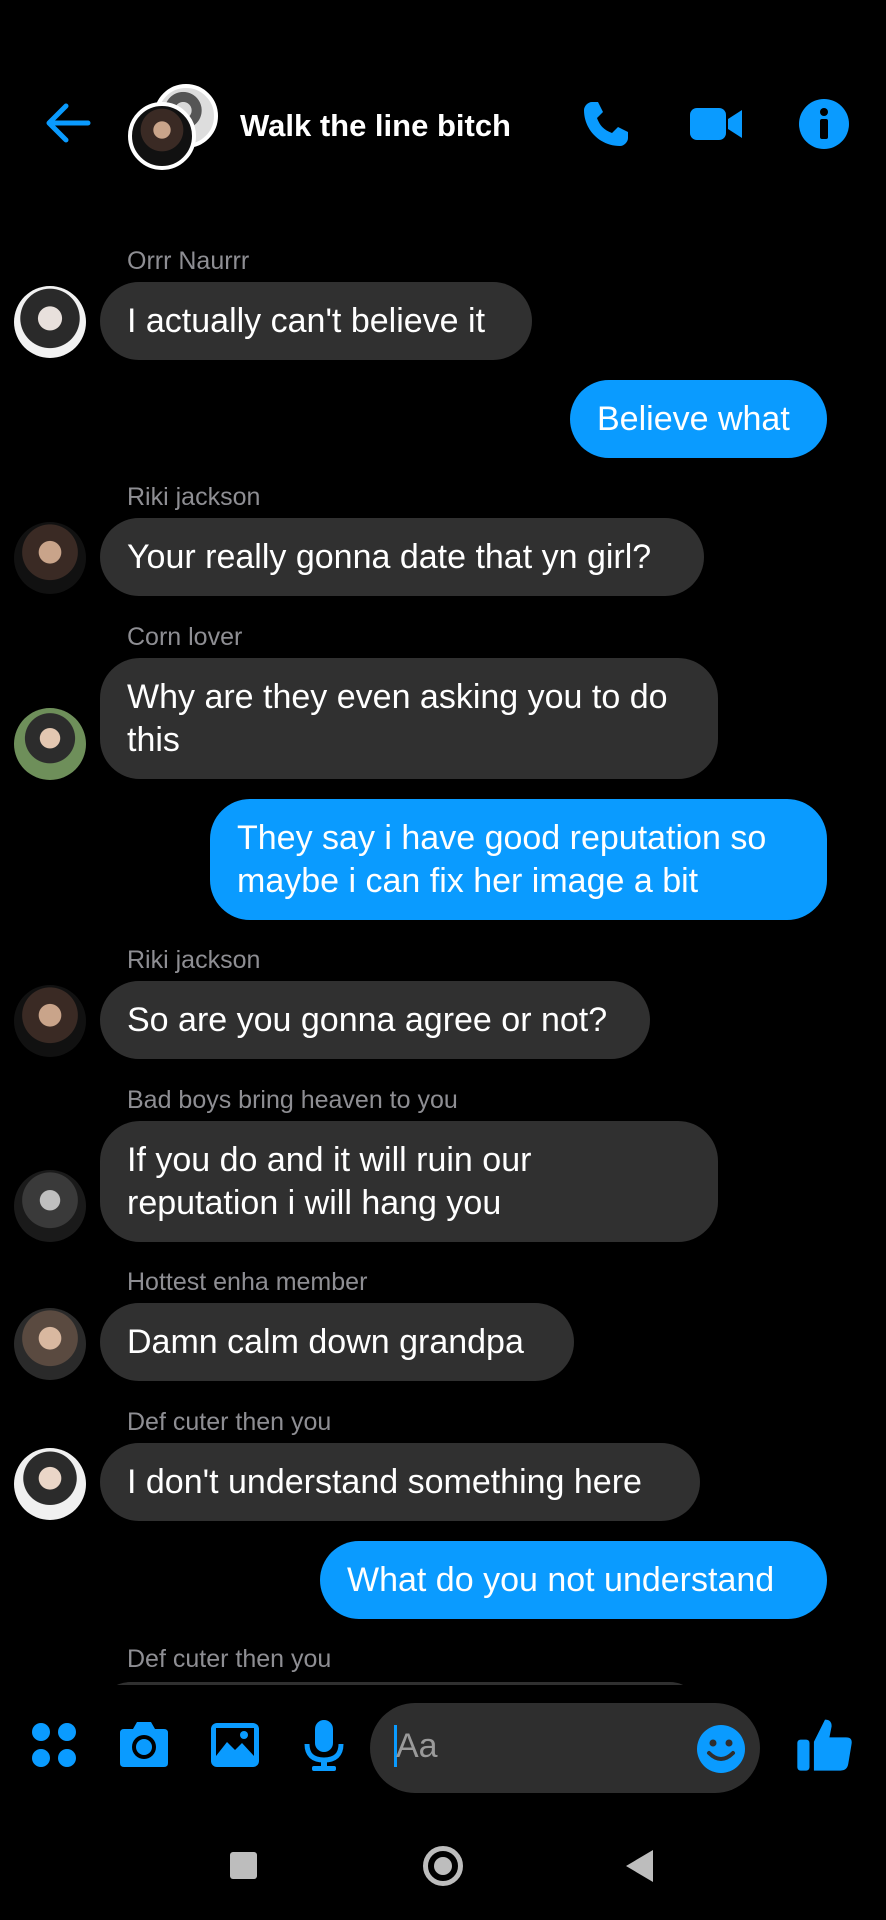 This screenshot has width=886, height=1920. What do you see at coordinates (68, 123) in the screenshot?
I see `back-arrow-icon` at bounding box center [68, 123].